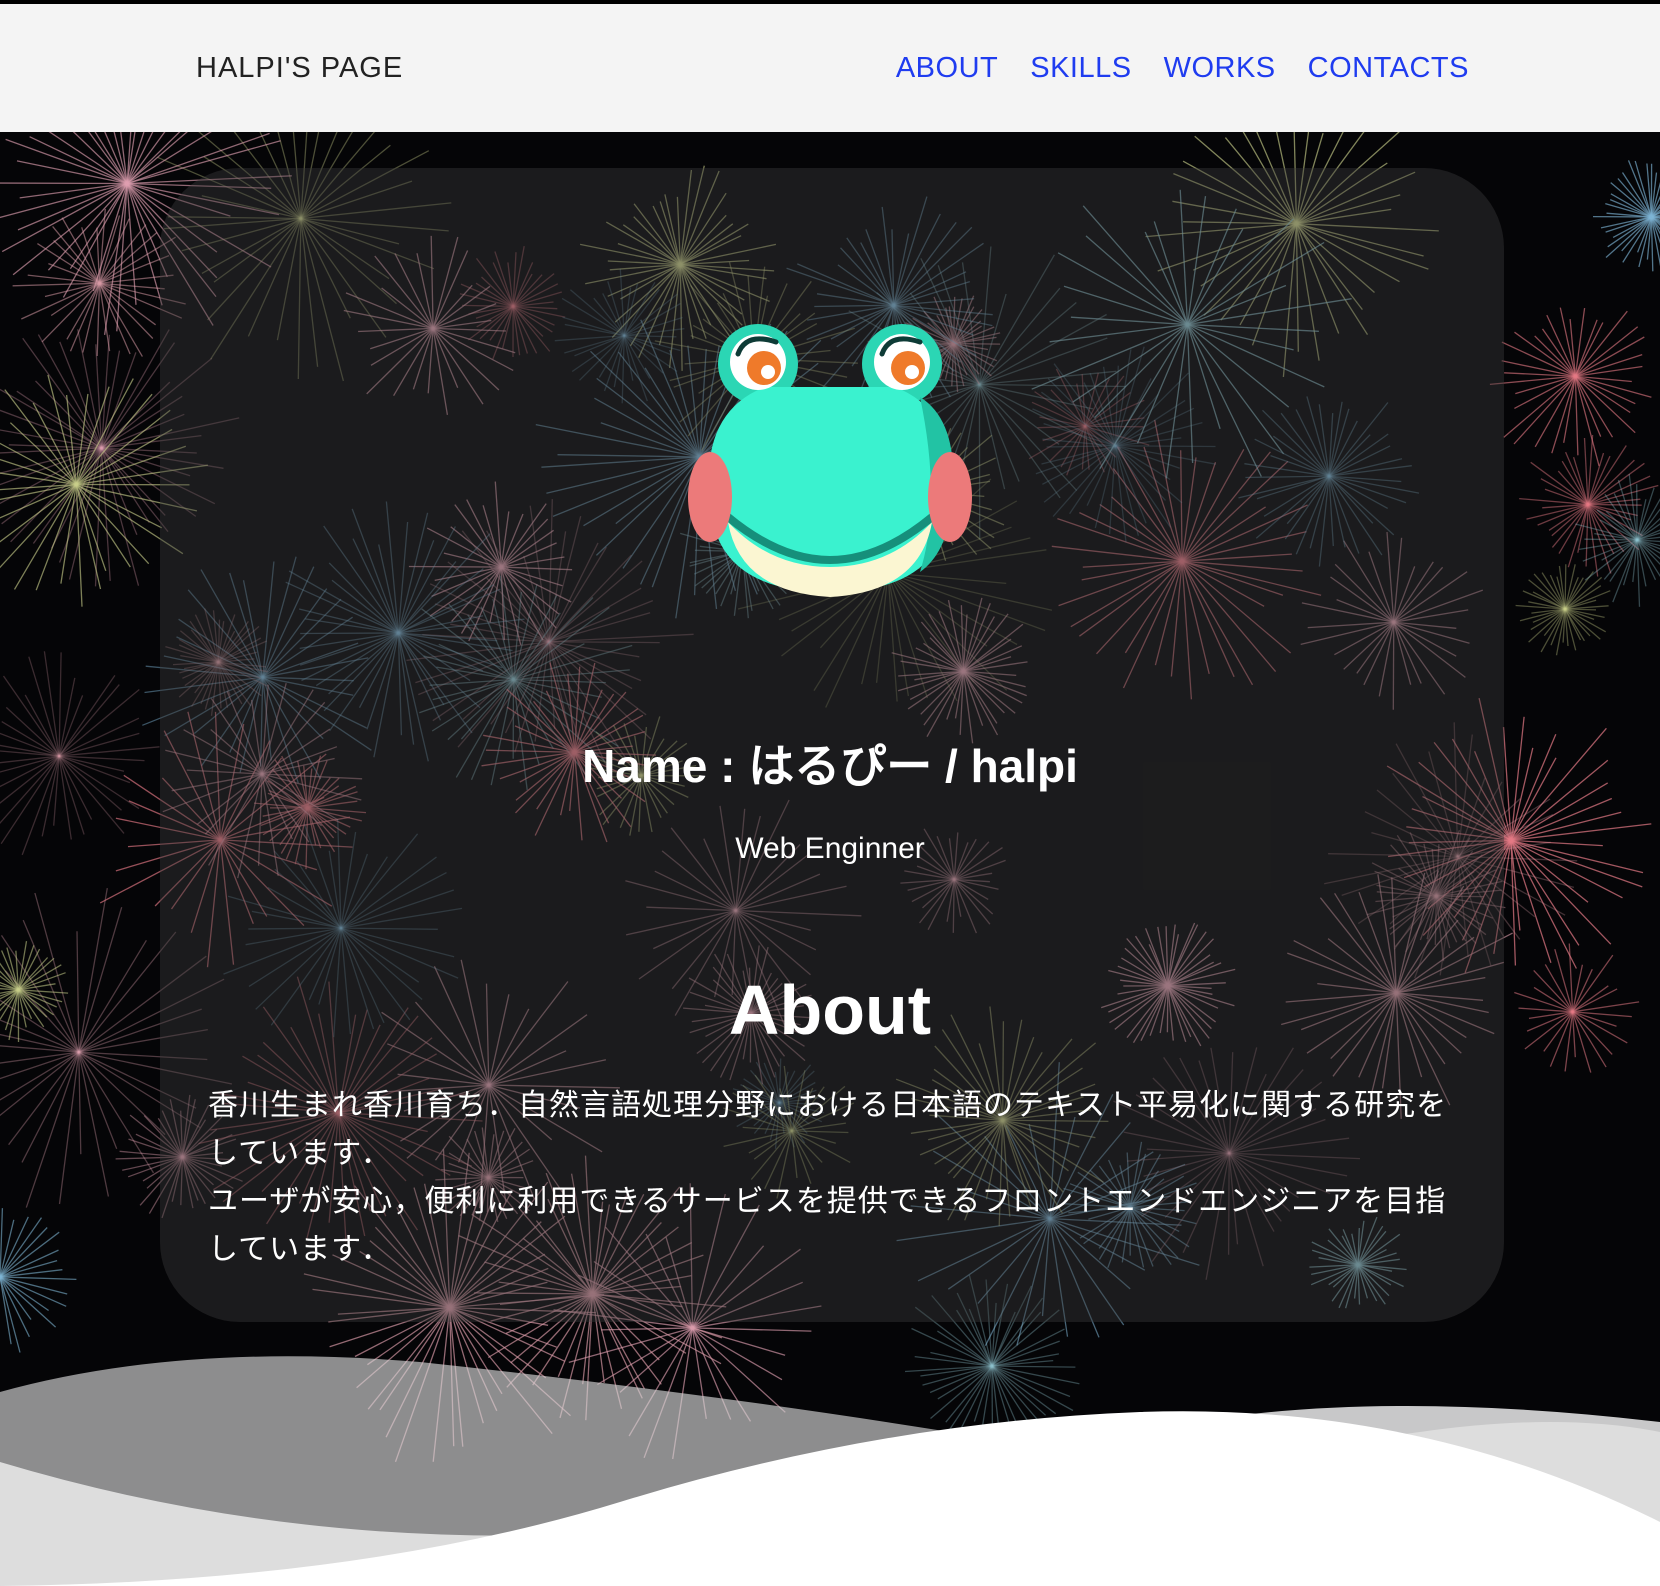  Describe the element at coordinates (1220, 68) in the screenshot. I see `nav-link-works: WORKS` at that location.